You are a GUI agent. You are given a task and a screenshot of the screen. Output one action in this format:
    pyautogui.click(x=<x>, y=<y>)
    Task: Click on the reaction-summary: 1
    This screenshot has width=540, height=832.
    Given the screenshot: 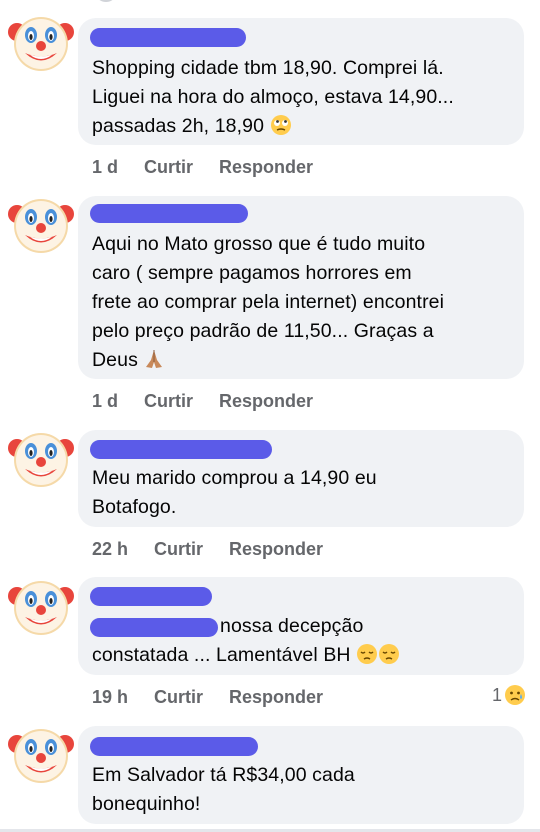 What is the action you would take?
    pyautogui.click(x=509, y=695)
    